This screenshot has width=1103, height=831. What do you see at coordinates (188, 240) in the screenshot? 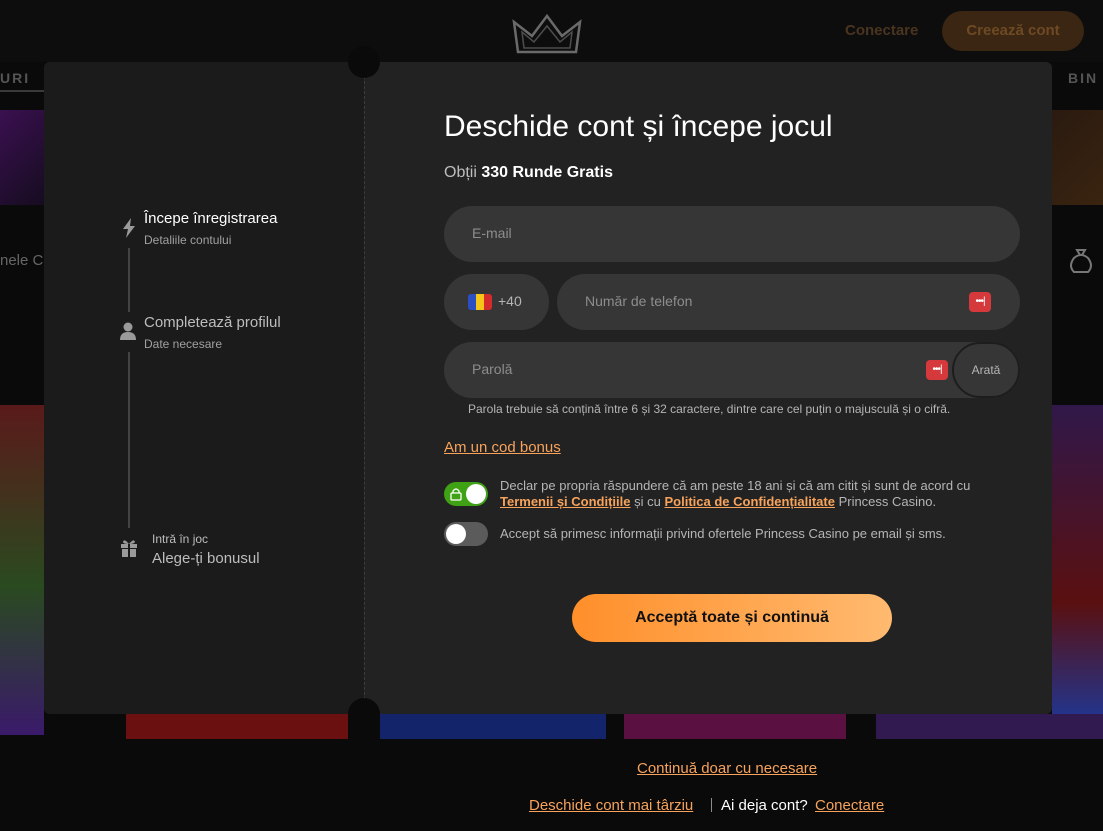
I see `step-subtitle: Detaliile contului` at bounding box center [188, 240].